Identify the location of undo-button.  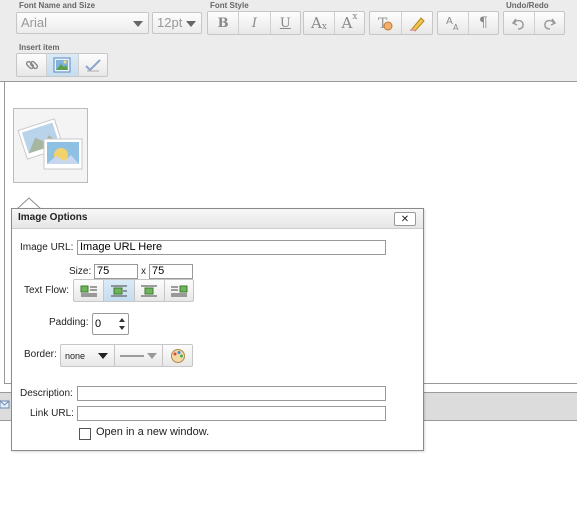
(519, 23).